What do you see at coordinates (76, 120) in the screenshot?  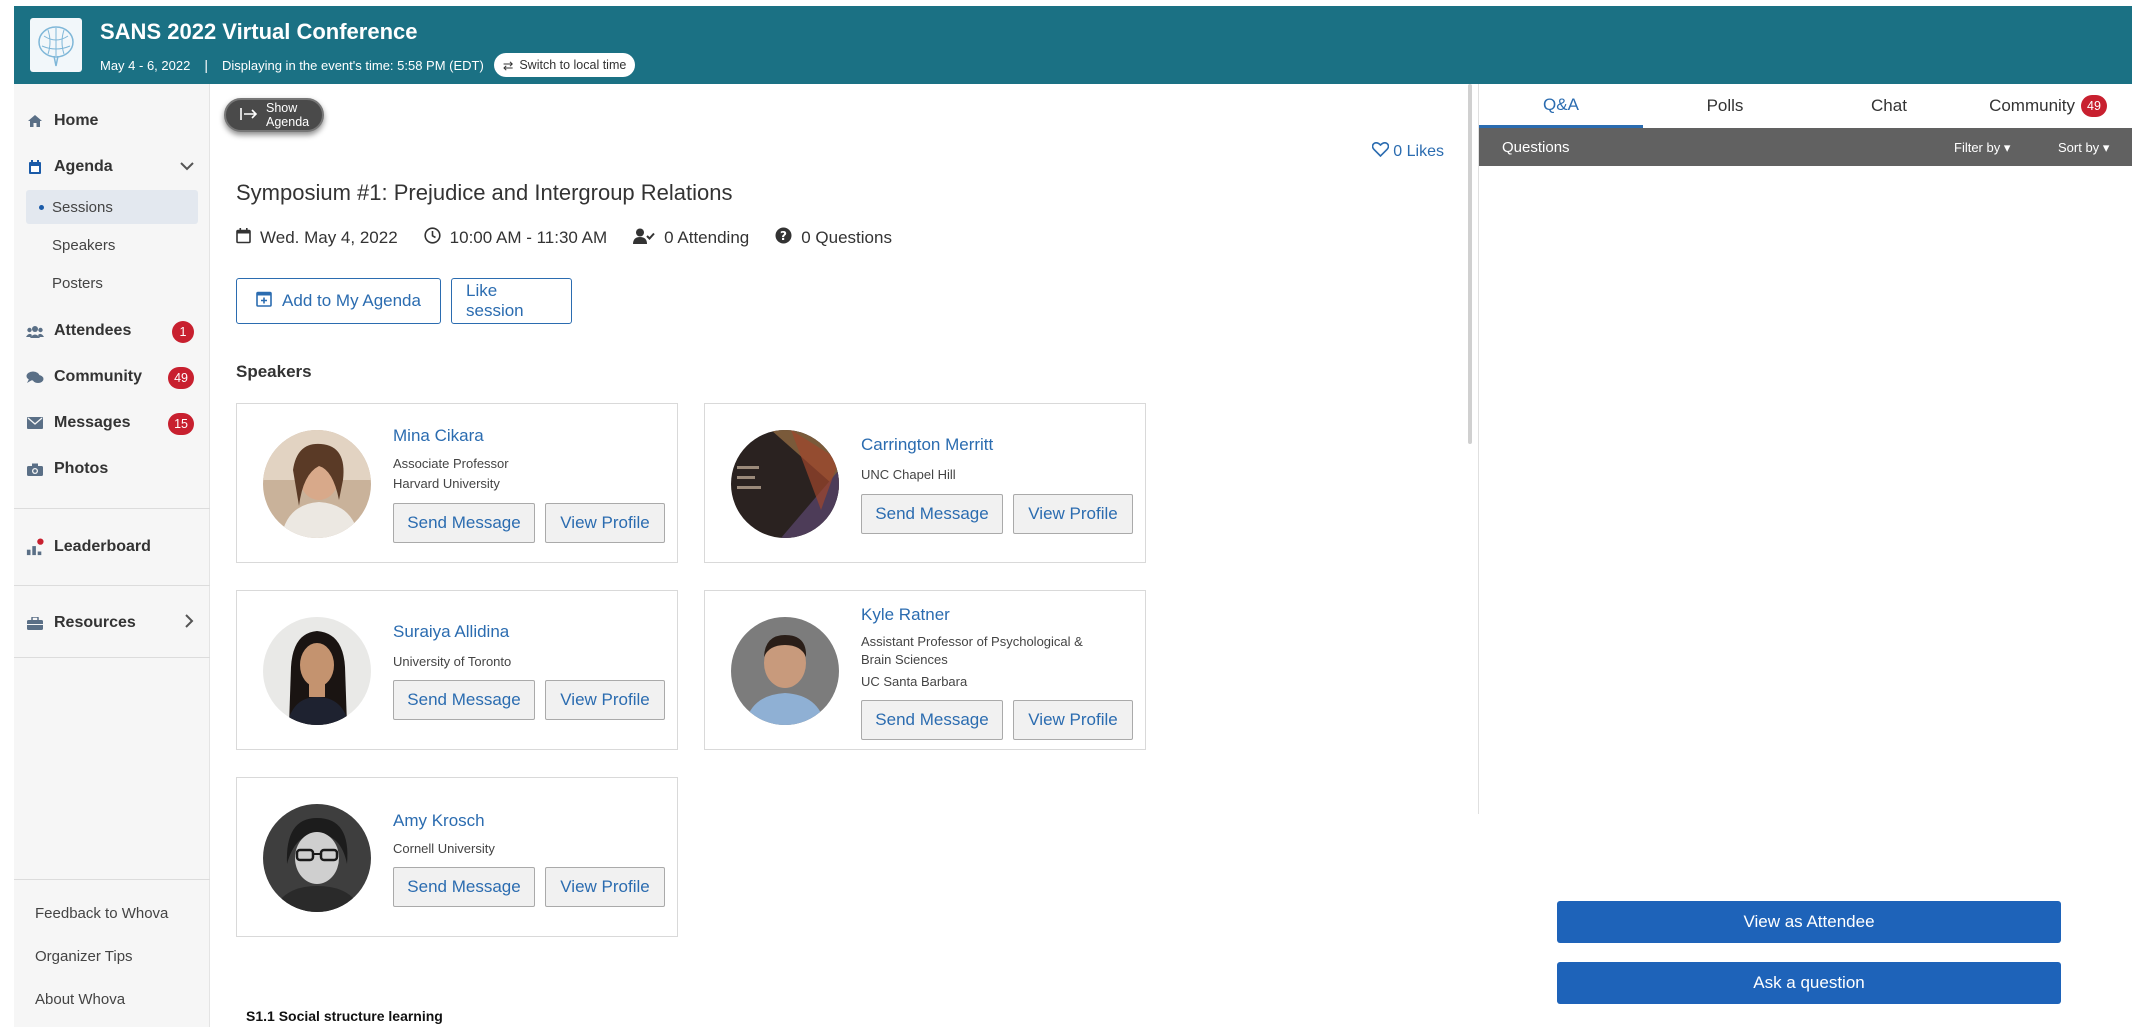 I see `sidebar-item-label: Home` at bounding box center [76, 120].